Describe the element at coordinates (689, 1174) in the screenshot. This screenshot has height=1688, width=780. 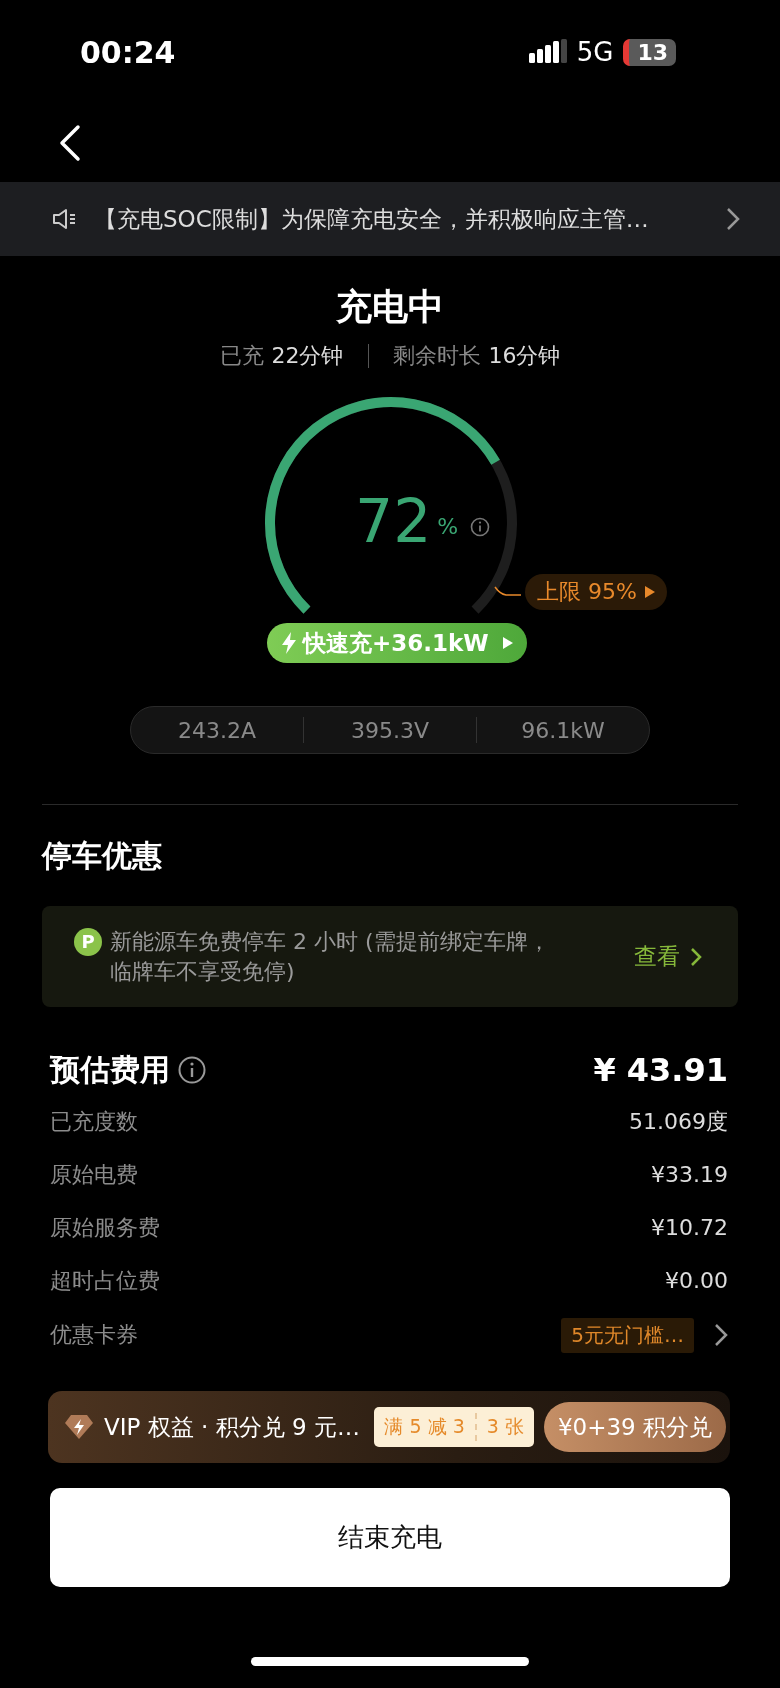
I see `fee-value: ¥33.19` at that location.